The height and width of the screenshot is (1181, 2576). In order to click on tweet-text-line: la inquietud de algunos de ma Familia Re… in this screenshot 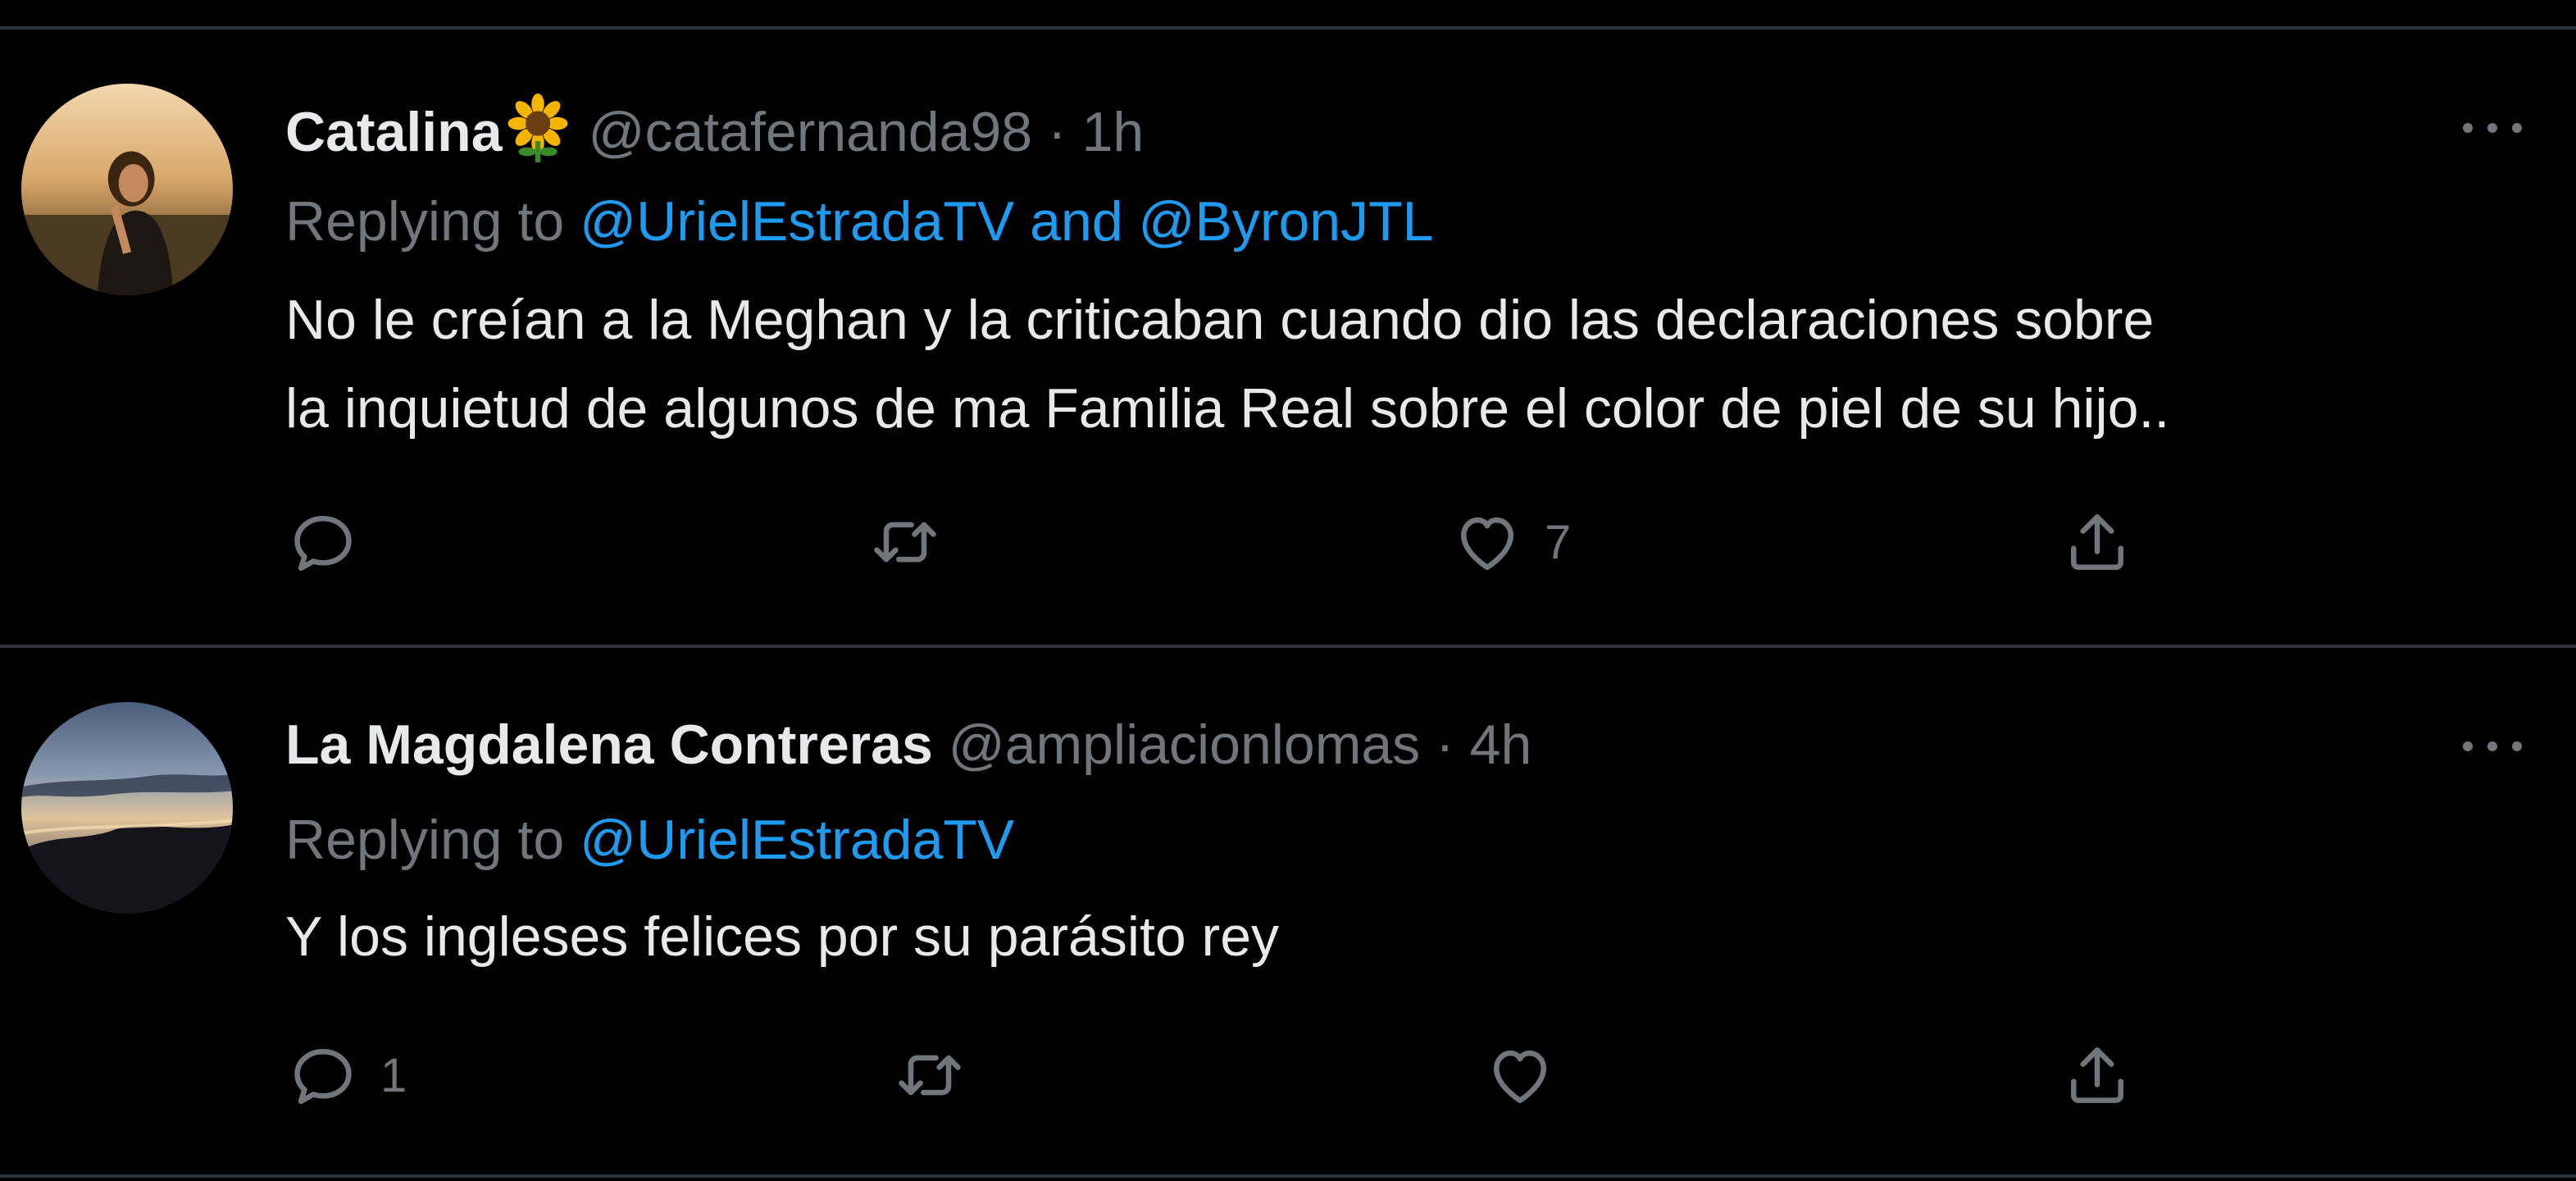, I will do `click(1227, 409)`.